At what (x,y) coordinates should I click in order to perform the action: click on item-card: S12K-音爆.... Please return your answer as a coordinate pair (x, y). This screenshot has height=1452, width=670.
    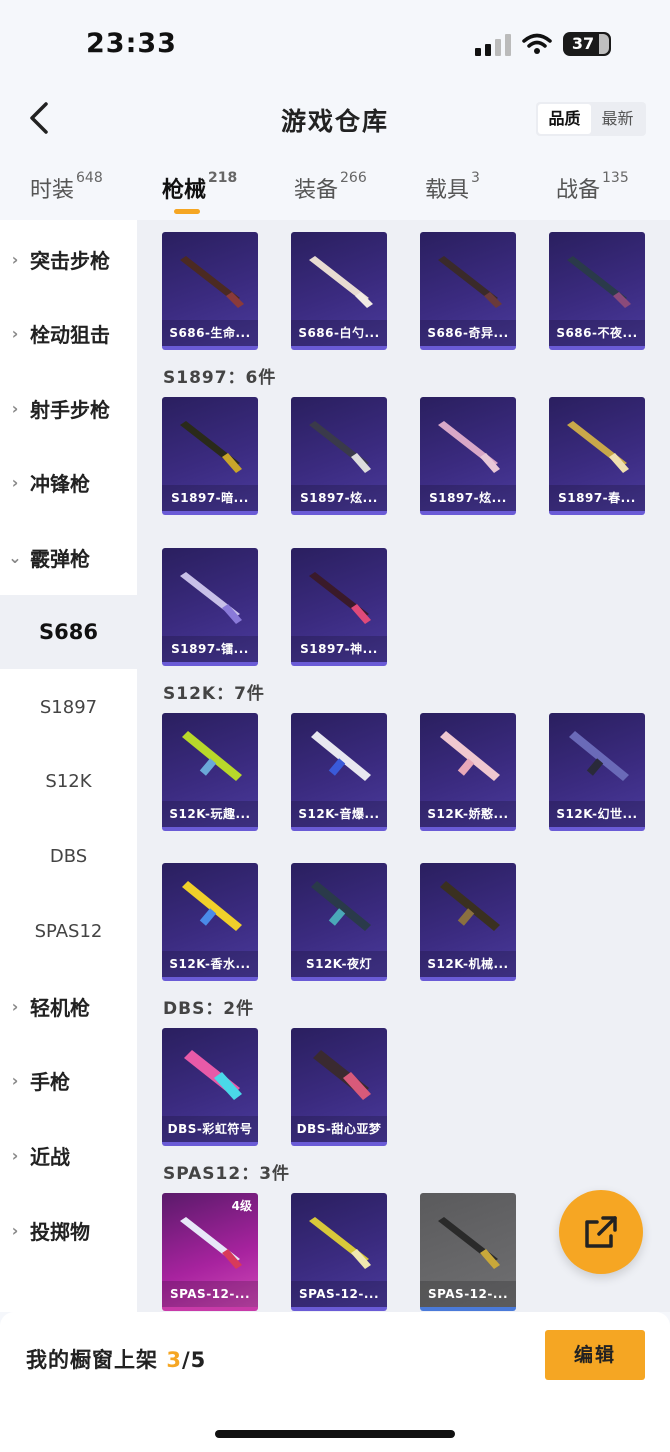
    Looking at the image, I should click on (339, 772).